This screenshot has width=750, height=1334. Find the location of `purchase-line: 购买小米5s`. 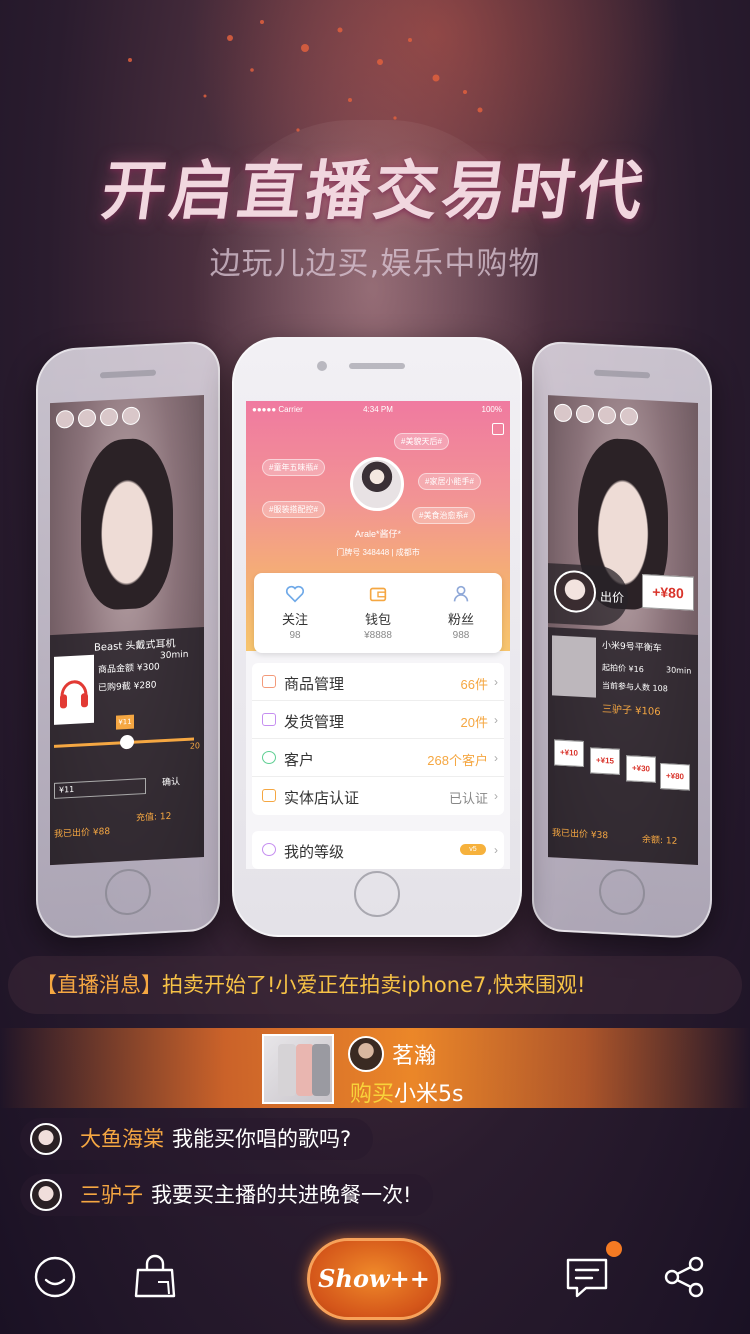

purchase-line: 购买小米5s is located at coordinates (406, 1092).